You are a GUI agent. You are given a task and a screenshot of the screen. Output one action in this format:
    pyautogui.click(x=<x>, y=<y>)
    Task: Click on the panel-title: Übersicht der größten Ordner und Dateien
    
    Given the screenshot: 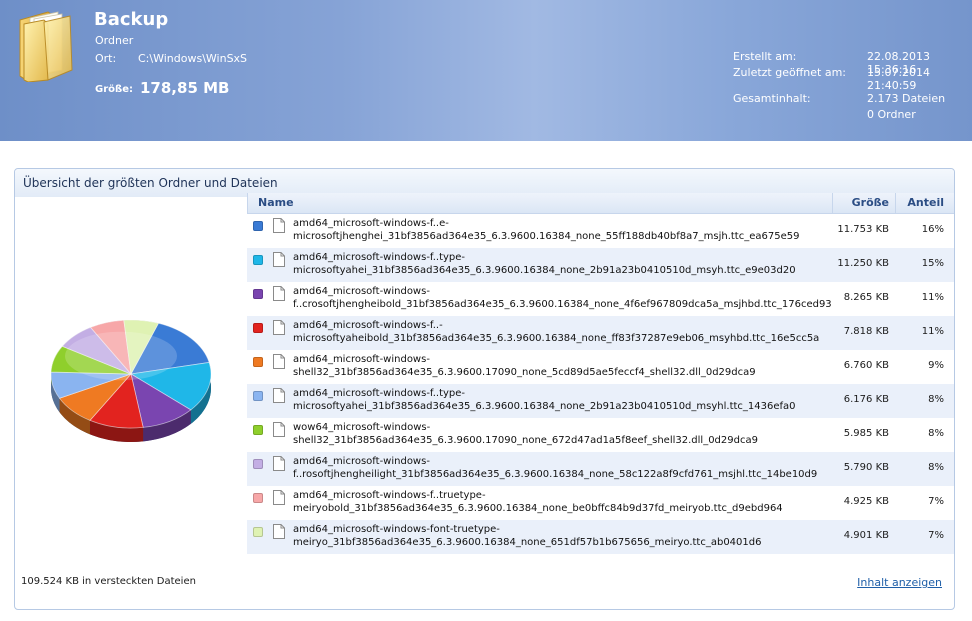 What is the action you would take?
    pyautogui.click(x=150, y=183)
    